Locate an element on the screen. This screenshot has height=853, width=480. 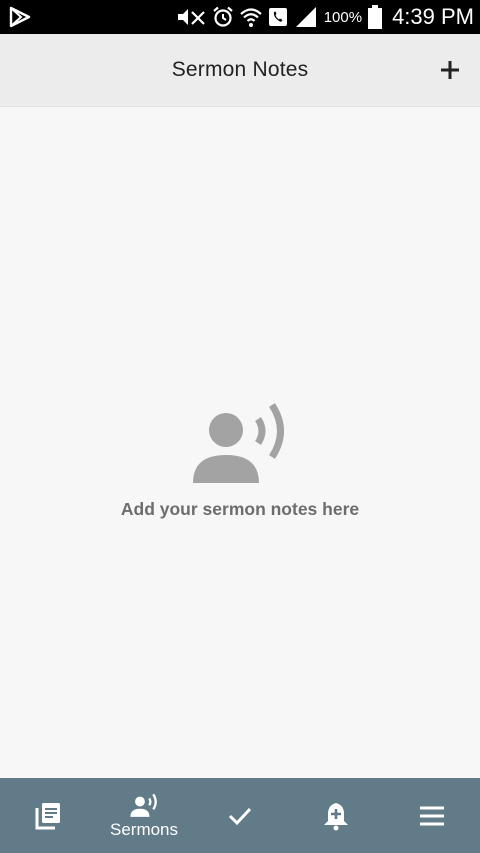
nav-sermons: Sermons is located at coordinates (144, 815).